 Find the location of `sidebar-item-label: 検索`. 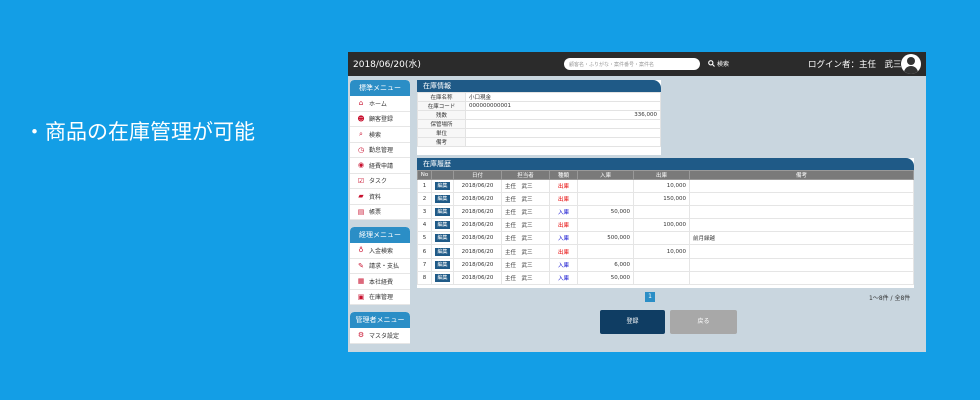

sidebar-item-label: 検索 is located at coordinates (375, 135).